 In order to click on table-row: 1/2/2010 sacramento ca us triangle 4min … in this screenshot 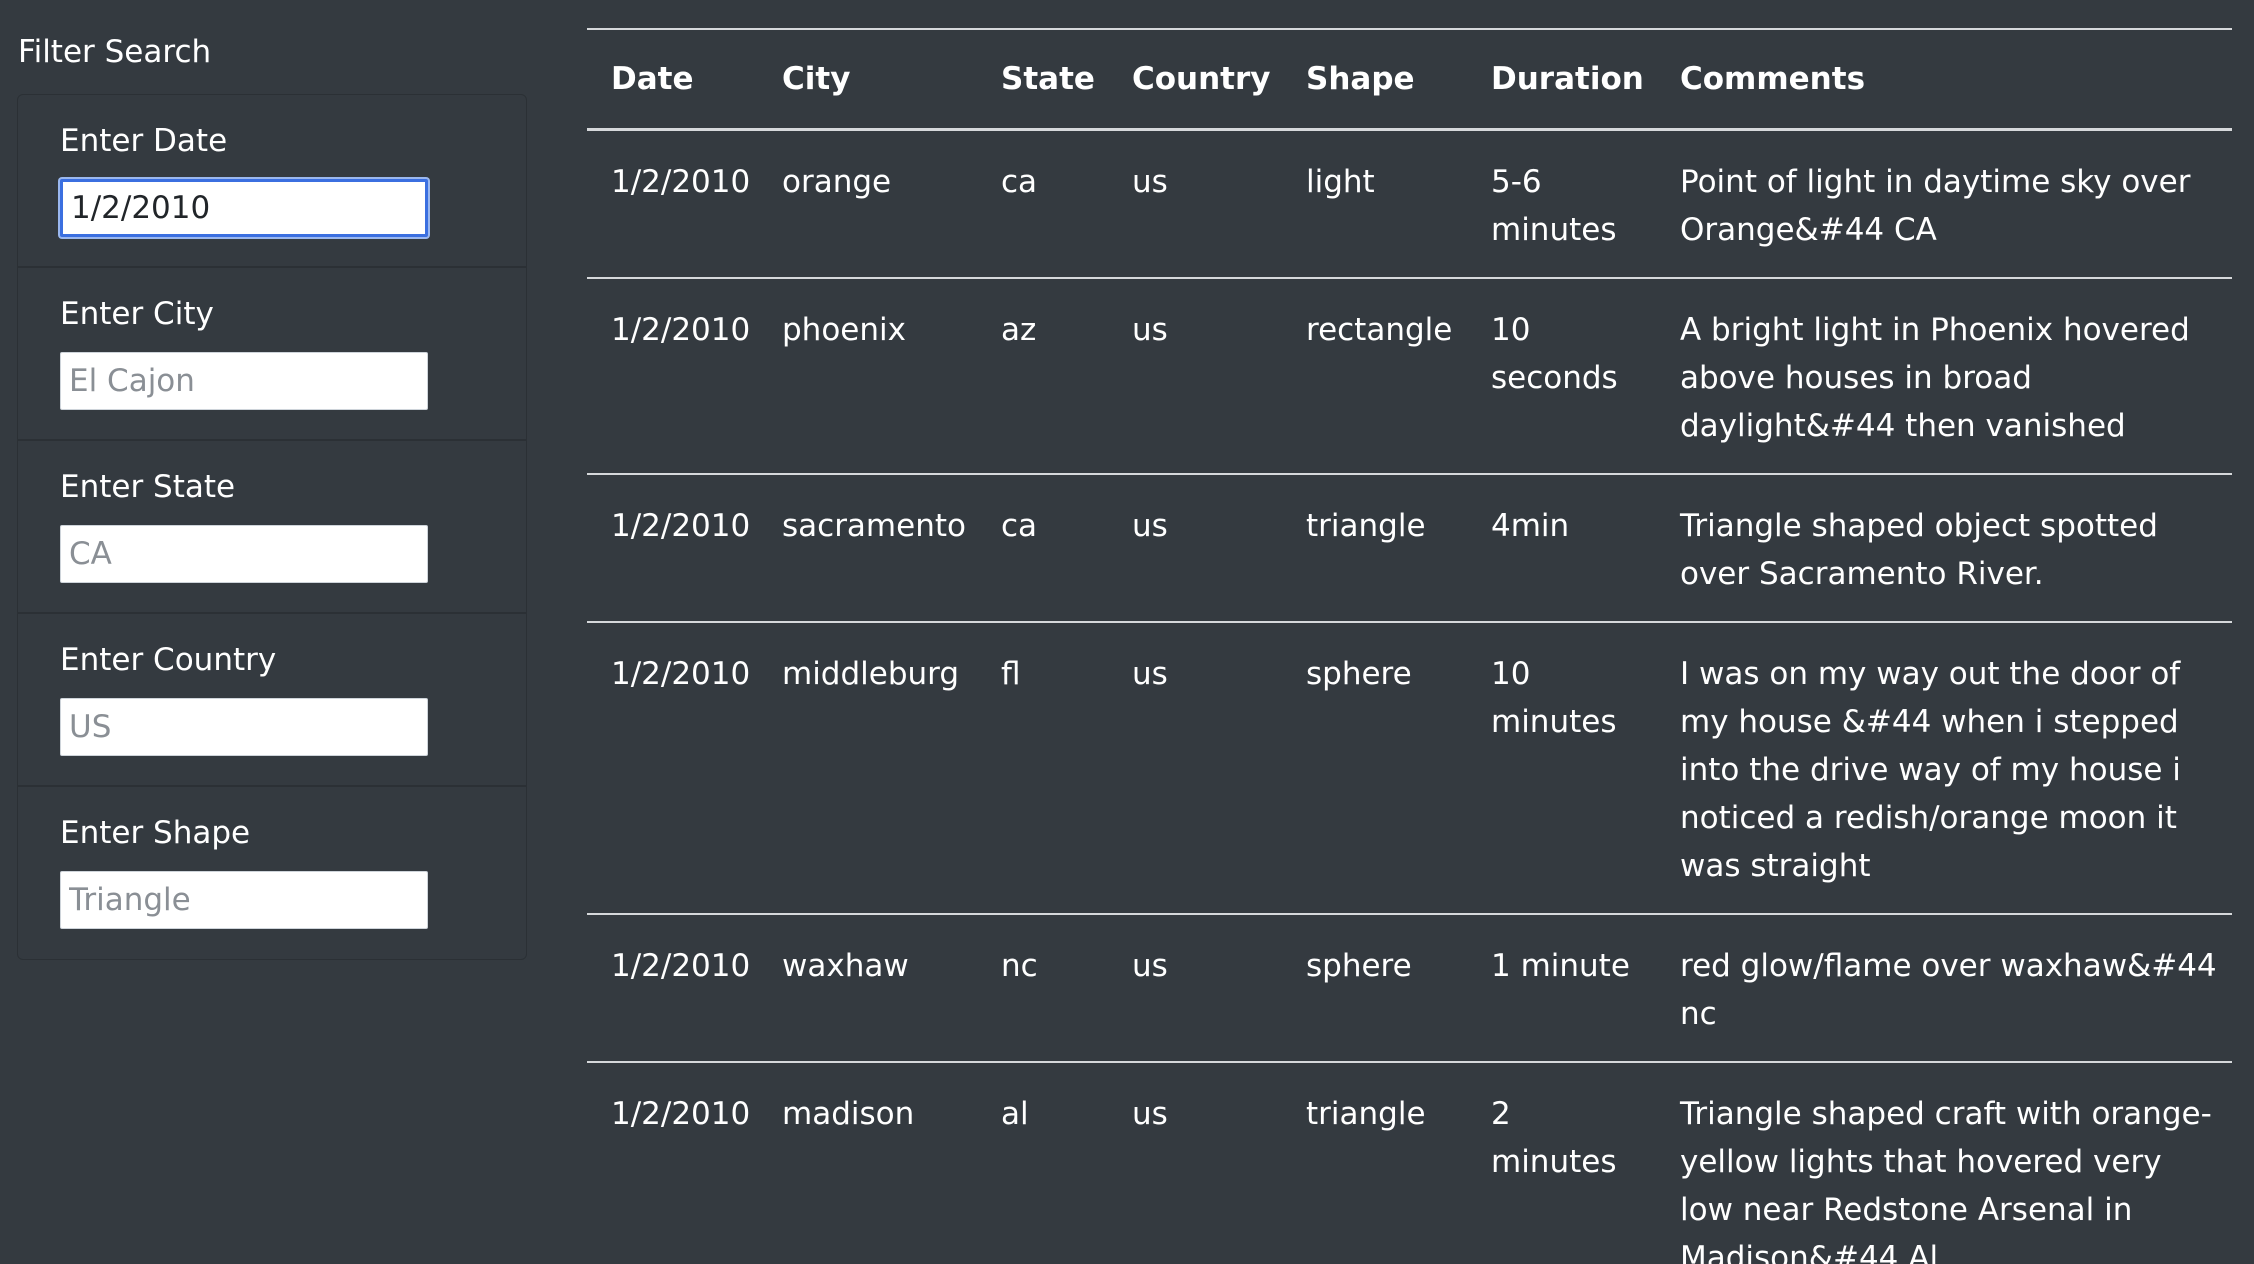, I will do `click(1409, 548)`.